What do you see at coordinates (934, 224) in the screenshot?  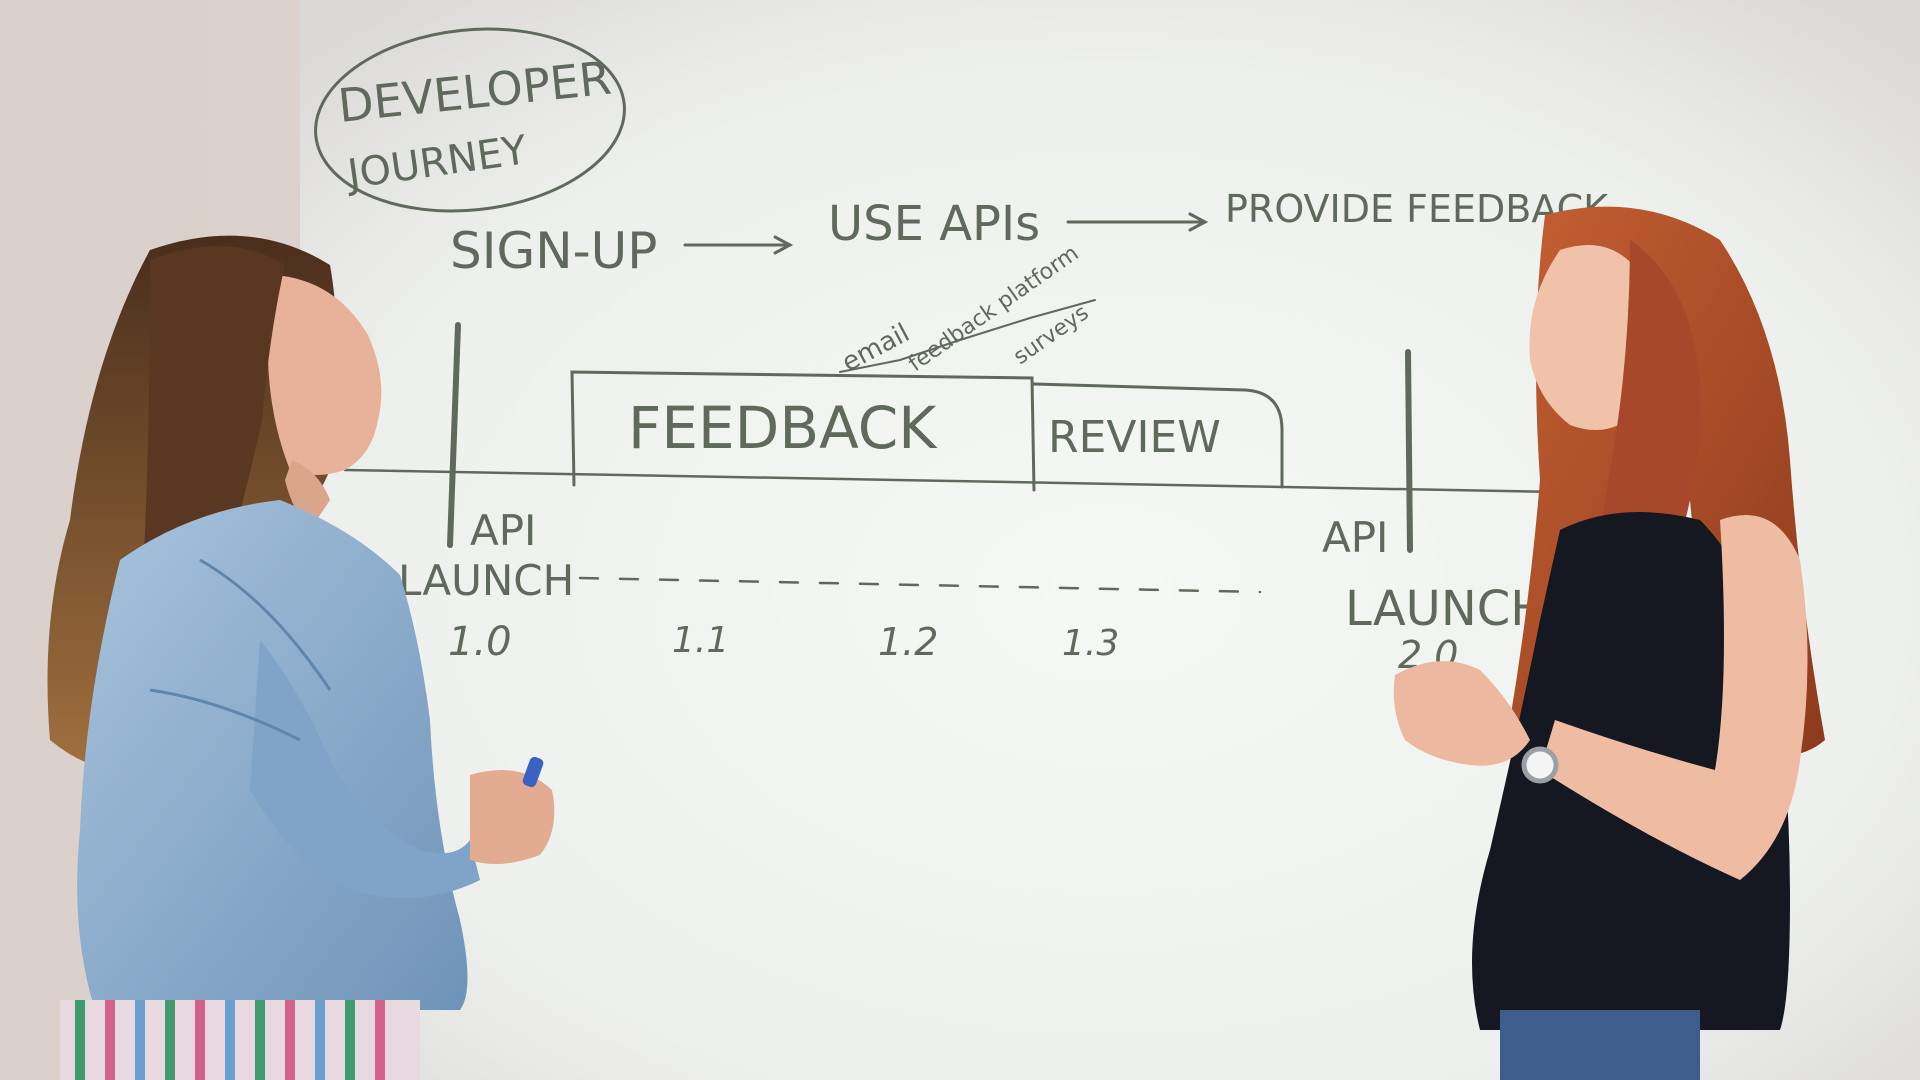 I see `flow-step-use-apis: USE APIs` at bounding box center [934, 224].